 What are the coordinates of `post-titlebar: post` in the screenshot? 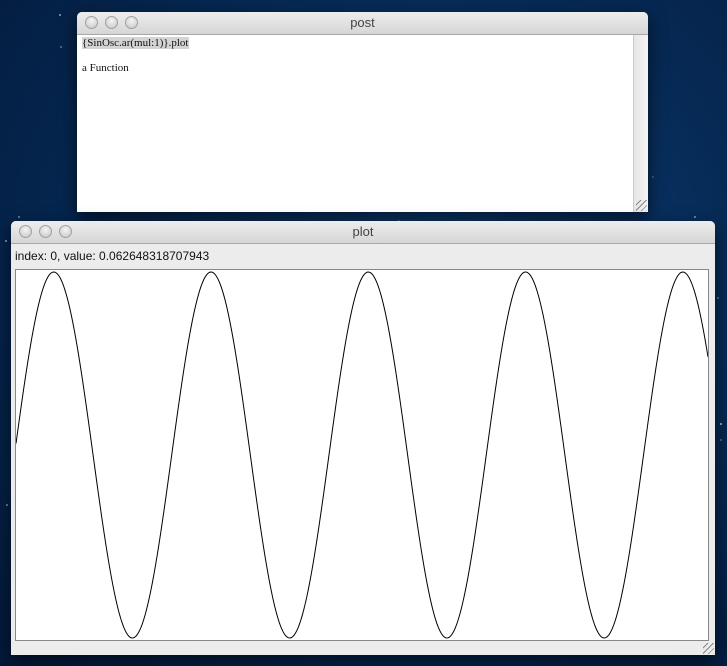 It's located at (362, 23).